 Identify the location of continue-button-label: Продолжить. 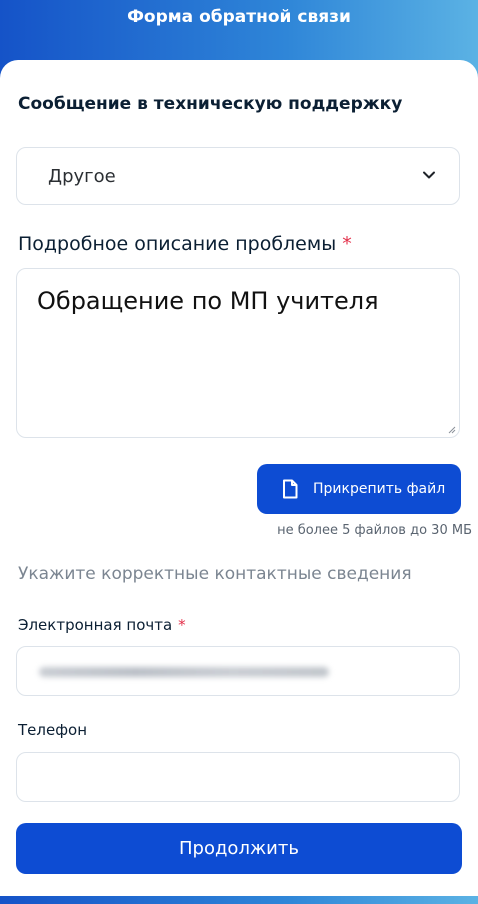
(239, 848).